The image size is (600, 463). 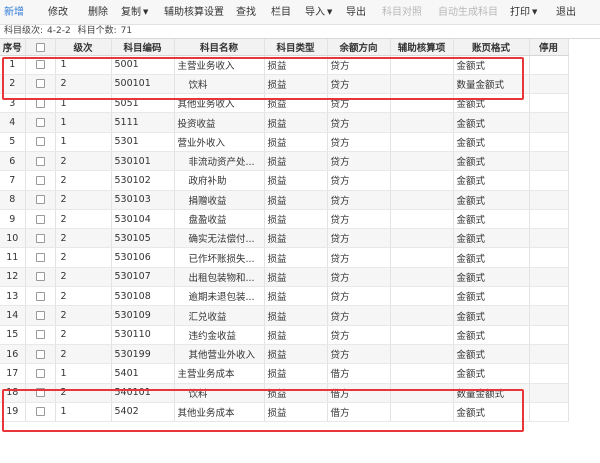 I want to click on columns-button: 栏目, so click(x=281, y=12).